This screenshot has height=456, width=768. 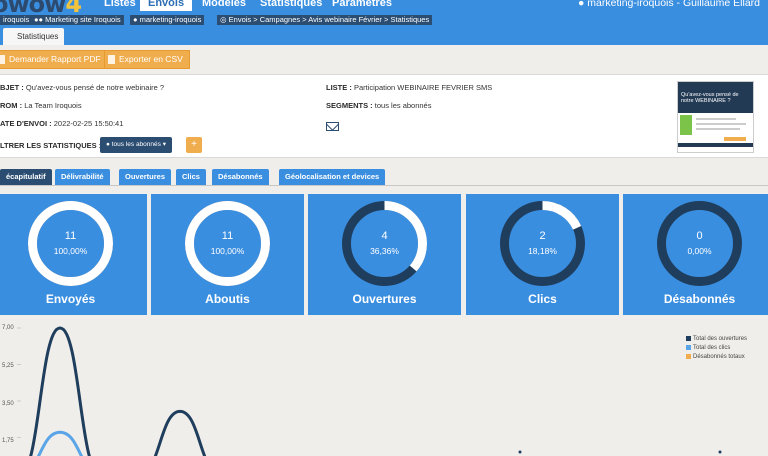 What do you see at coordinates (40, 19) in the screenshot?
I see `group-icon: ●●` at bounding box center [40, 19].